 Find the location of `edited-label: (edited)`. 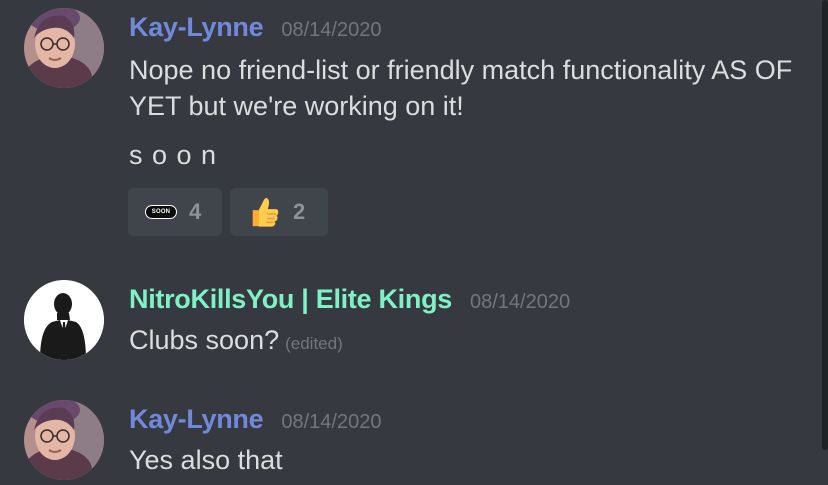

edited-label: (edited) is located at coordinates (314, 343).